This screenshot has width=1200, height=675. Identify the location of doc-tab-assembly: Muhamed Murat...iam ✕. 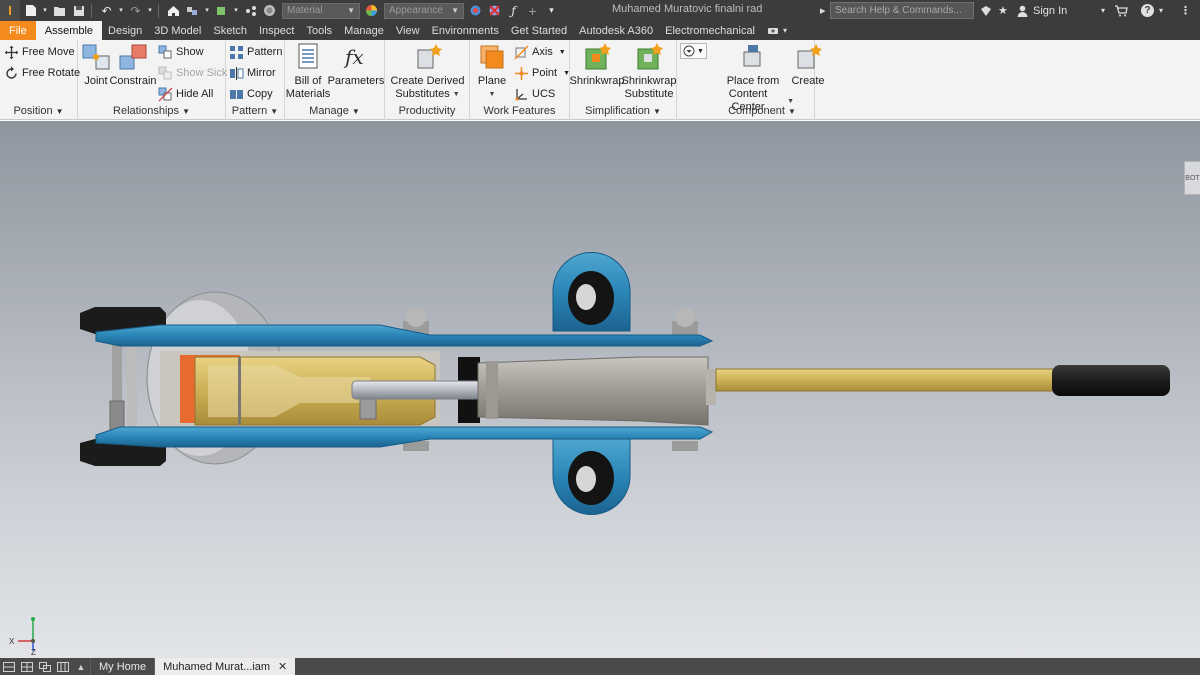
(225, 666).